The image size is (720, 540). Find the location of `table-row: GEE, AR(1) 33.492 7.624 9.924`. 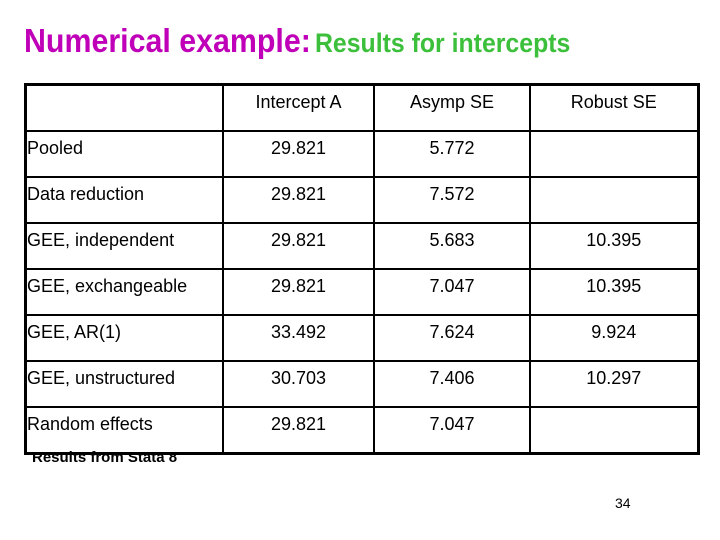

table-row: GEE, AR(1) 33.492 7.624 9.924 is located at coordinates (361, 338).